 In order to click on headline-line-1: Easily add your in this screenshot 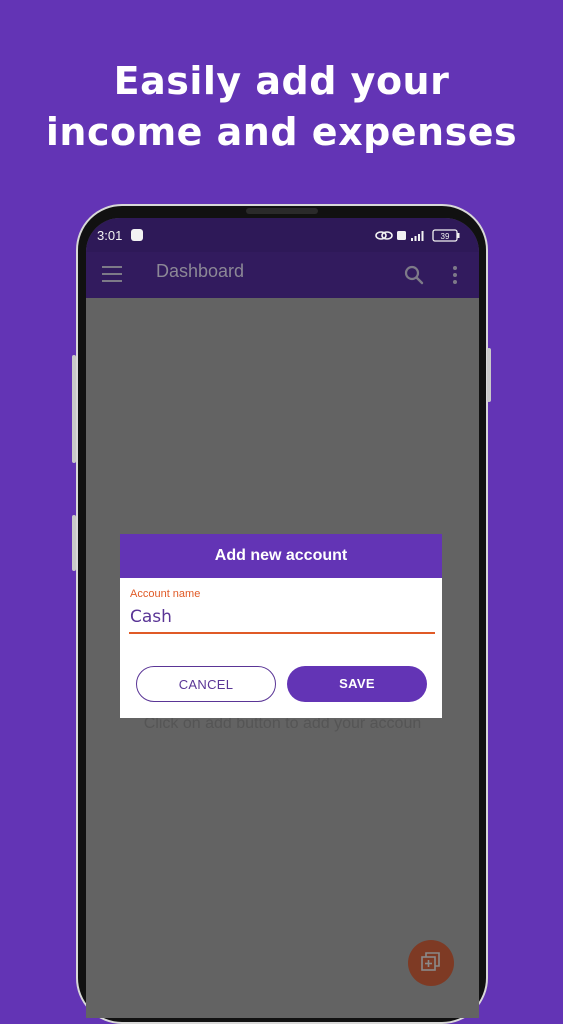, I will do `click(281, 81)`.